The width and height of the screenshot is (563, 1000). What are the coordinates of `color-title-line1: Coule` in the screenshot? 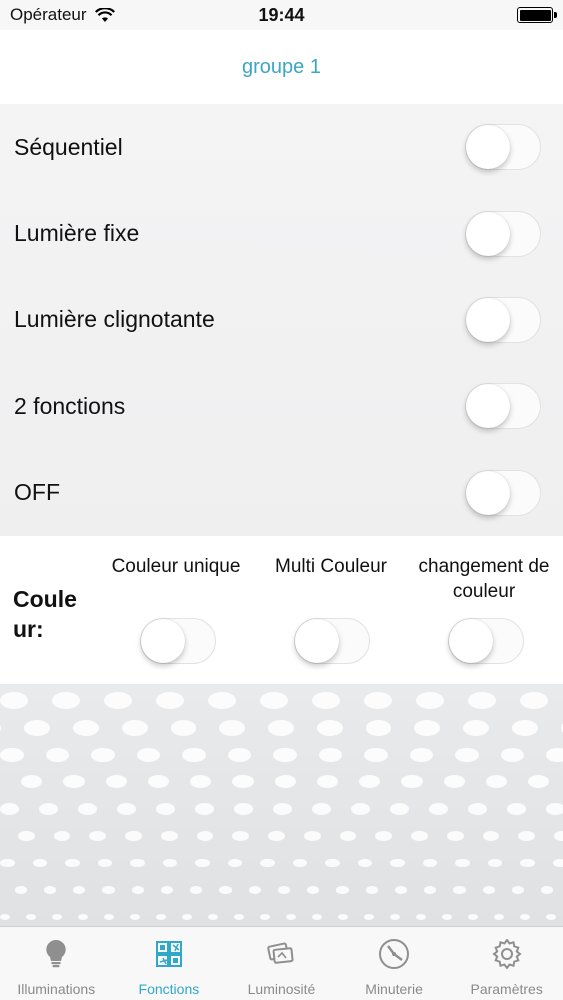 It's located at (45, 599).